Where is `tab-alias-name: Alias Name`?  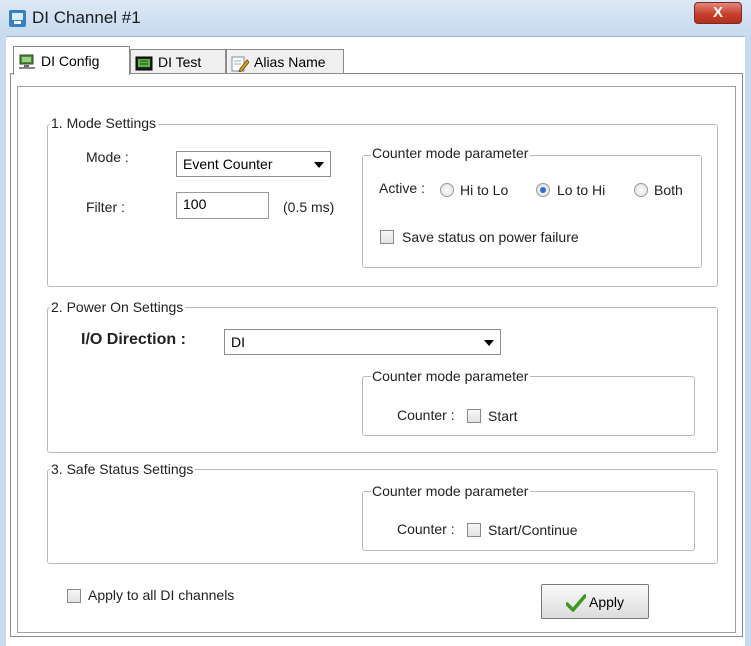 tab-alias-name: Alias Name is located at coordinates (285, 61).